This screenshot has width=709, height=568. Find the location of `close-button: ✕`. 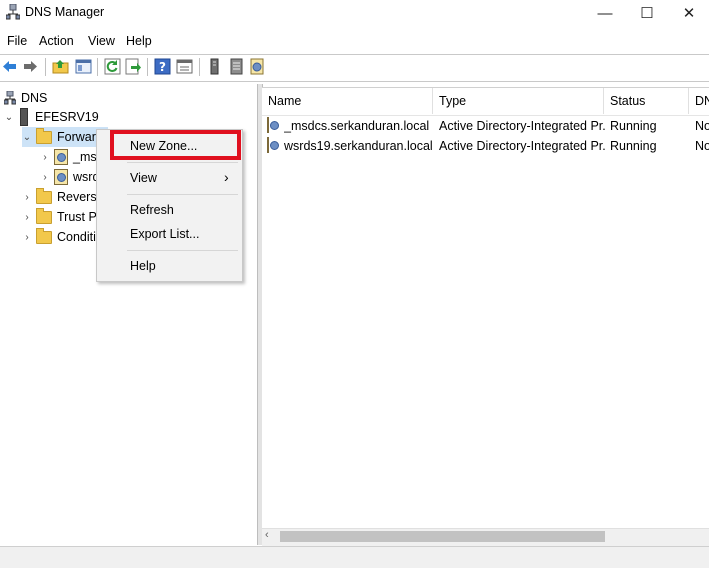

close-button: ✕ is located at coordinates (689, 13).